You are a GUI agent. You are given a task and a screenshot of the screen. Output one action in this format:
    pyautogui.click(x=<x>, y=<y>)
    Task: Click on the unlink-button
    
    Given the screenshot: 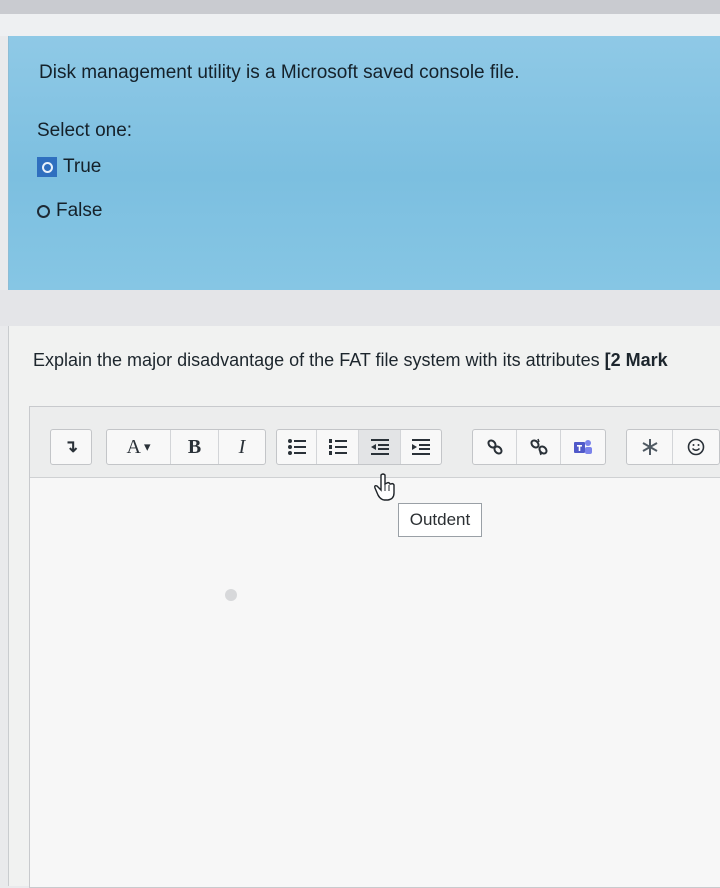 What is the action you would take?
    pyautogui.click(x=539, y=447)
    